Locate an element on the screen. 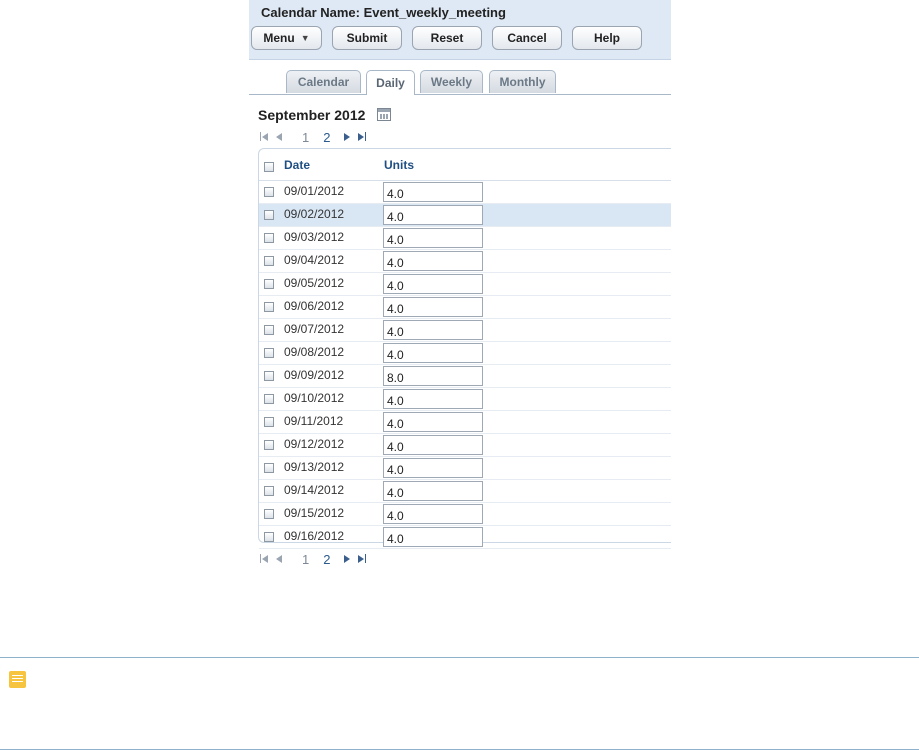 The height and width of the screenshot is (751, 919). table-row: 09/06/2012 4.0 is located at coordinates (465, 307).